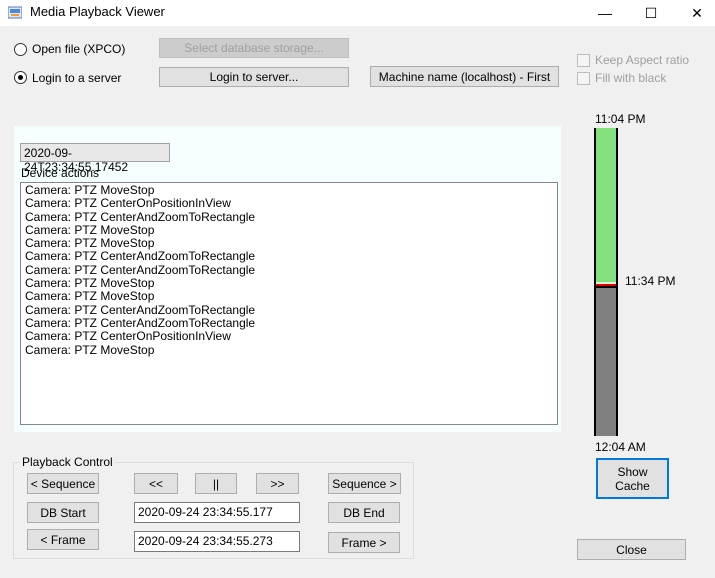  Describe the element at coordinates (583, 78) in the screenshot. I see `fill-black-checkbox` at that location.